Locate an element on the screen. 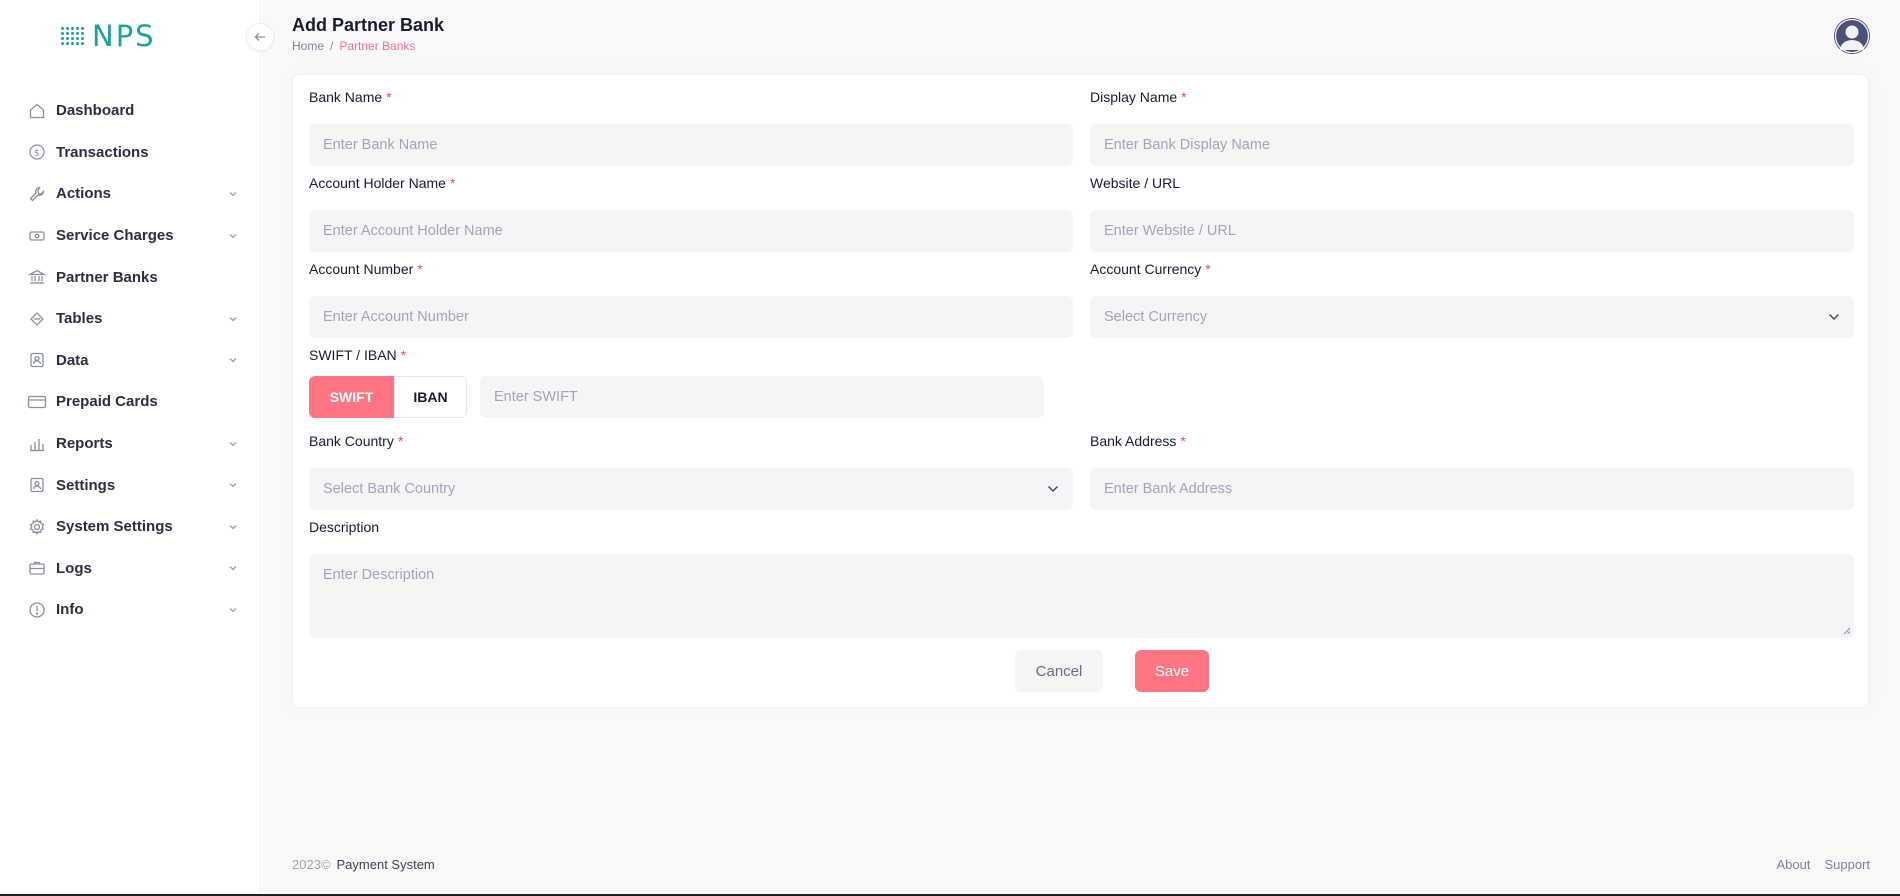 Image resolution: width=1900 pixels, height=896 pixels. nps-logo: NPS is located at coordinates (108, 36).